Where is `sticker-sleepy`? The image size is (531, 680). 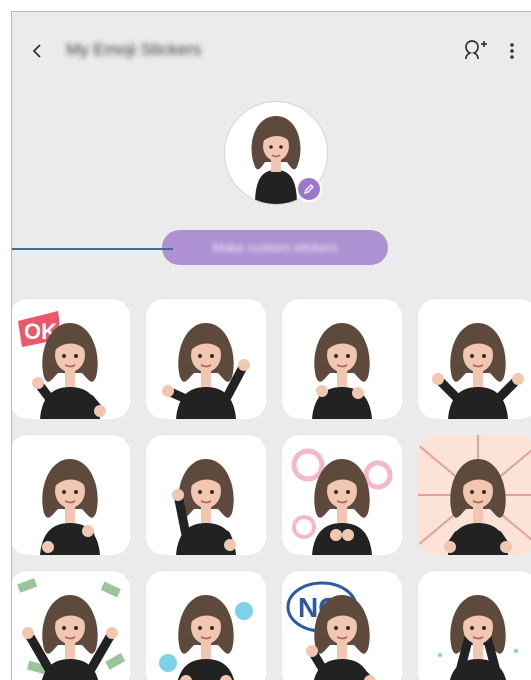
sticker-sleepy is located at coordinates (206, 625).